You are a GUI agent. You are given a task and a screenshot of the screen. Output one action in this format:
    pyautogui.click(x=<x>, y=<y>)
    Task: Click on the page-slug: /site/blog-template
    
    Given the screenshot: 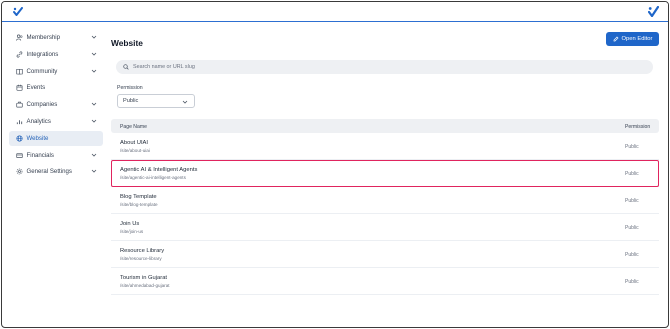 What is the action you would take?
    pyautogui.click(x=139, y=204)
    